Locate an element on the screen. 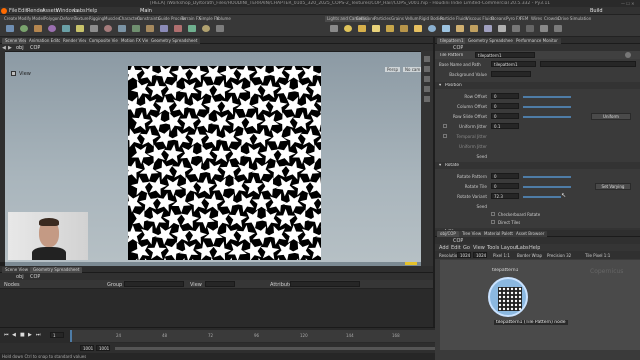  pixel-size: Pixel 1:1 is located at coordinates (501, 255).